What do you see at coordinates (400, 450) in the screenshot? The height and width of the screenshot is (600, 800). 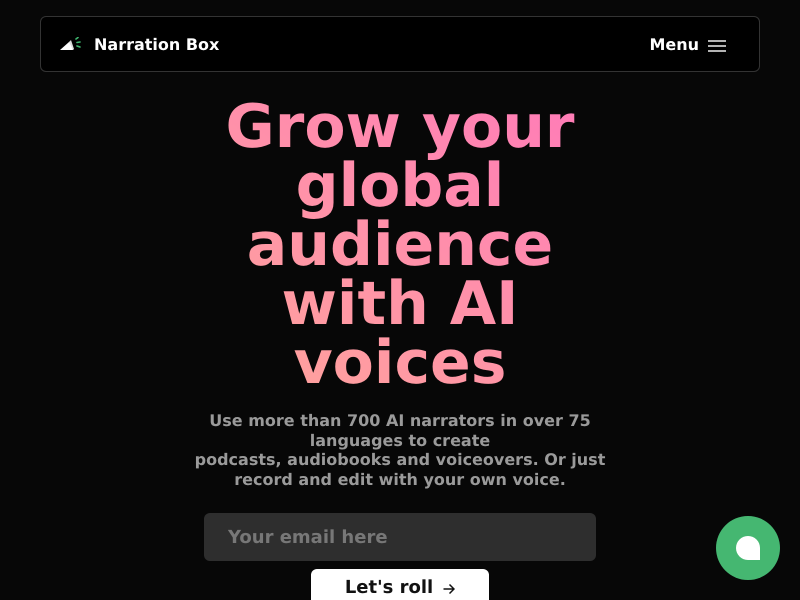 I see `hero-subtitle: Use more than 700 AI narrators in over 75 languages to create podcasts, audiobooks and voiceovers. Or just record and edit with your own voice.` at bounding box center [400, 450].